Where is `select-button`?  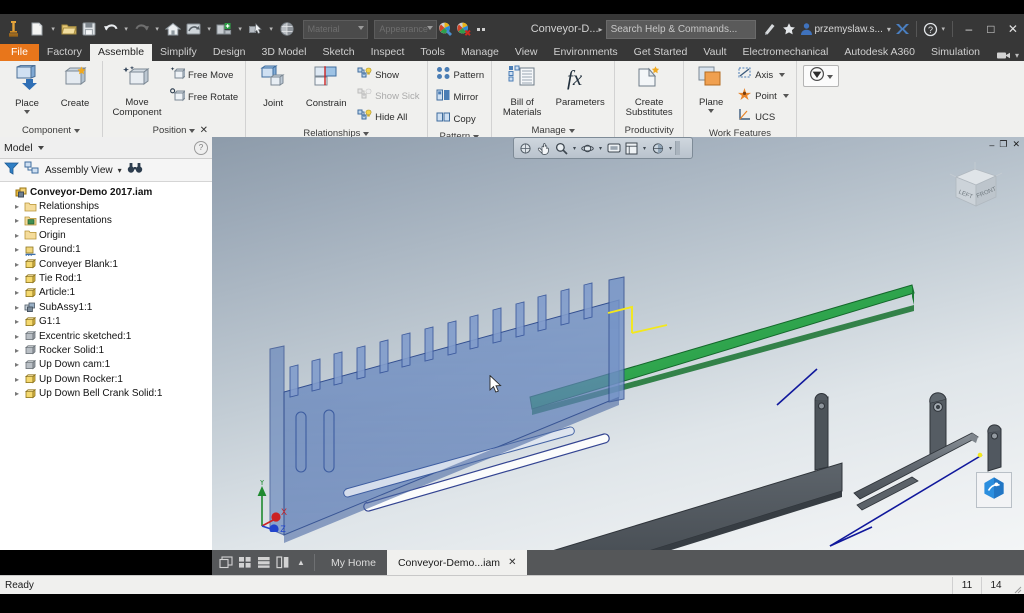 select-button is located at coordinates (256, 29).